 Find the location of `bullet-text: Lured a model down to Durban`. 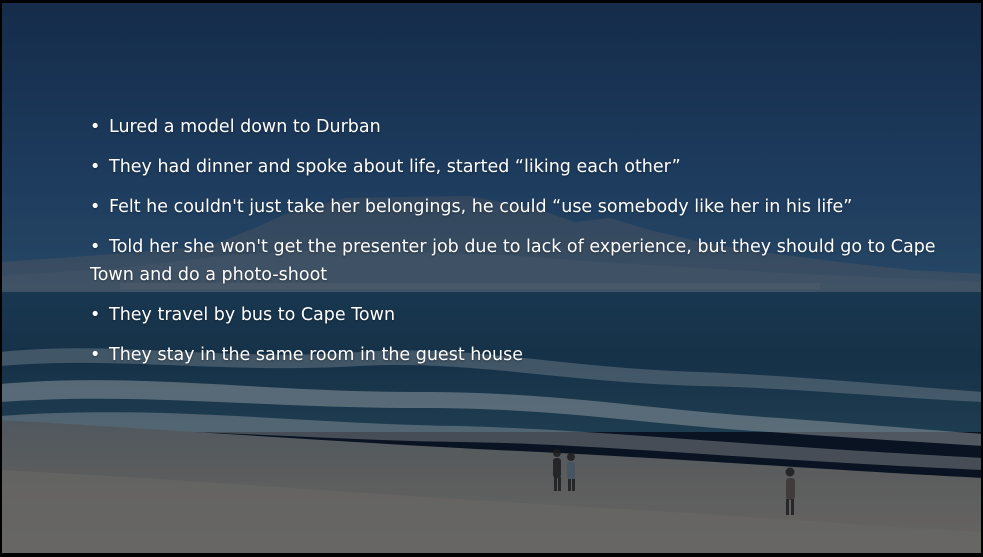

bullet-text: Lured a model down to Durban is located at coordinates (245, 127).